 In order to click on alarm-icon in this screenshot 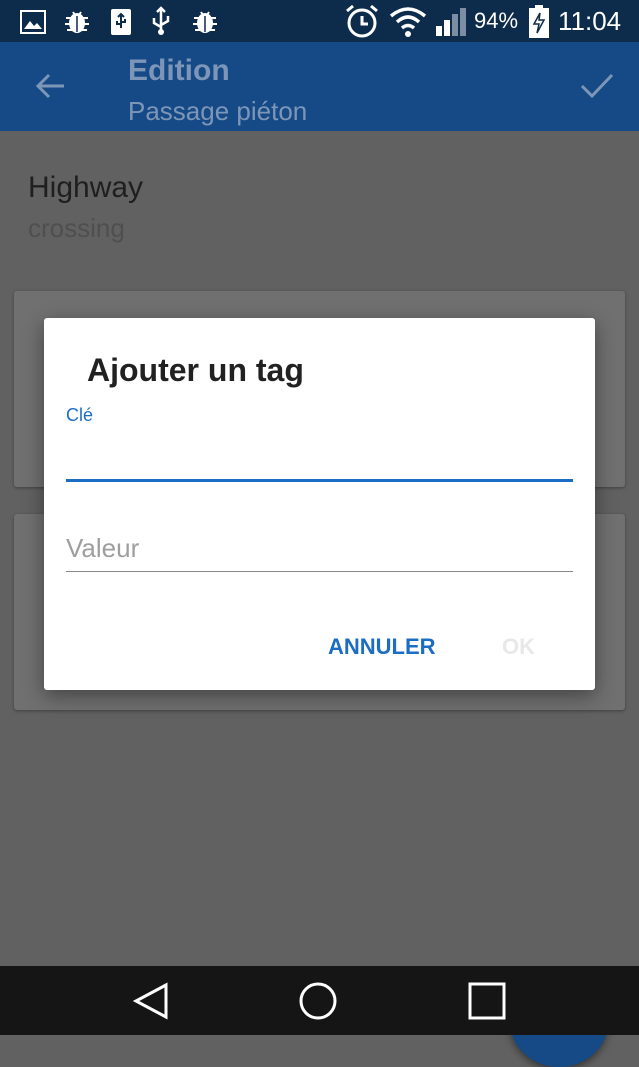, I will do `click(362, 21)`.